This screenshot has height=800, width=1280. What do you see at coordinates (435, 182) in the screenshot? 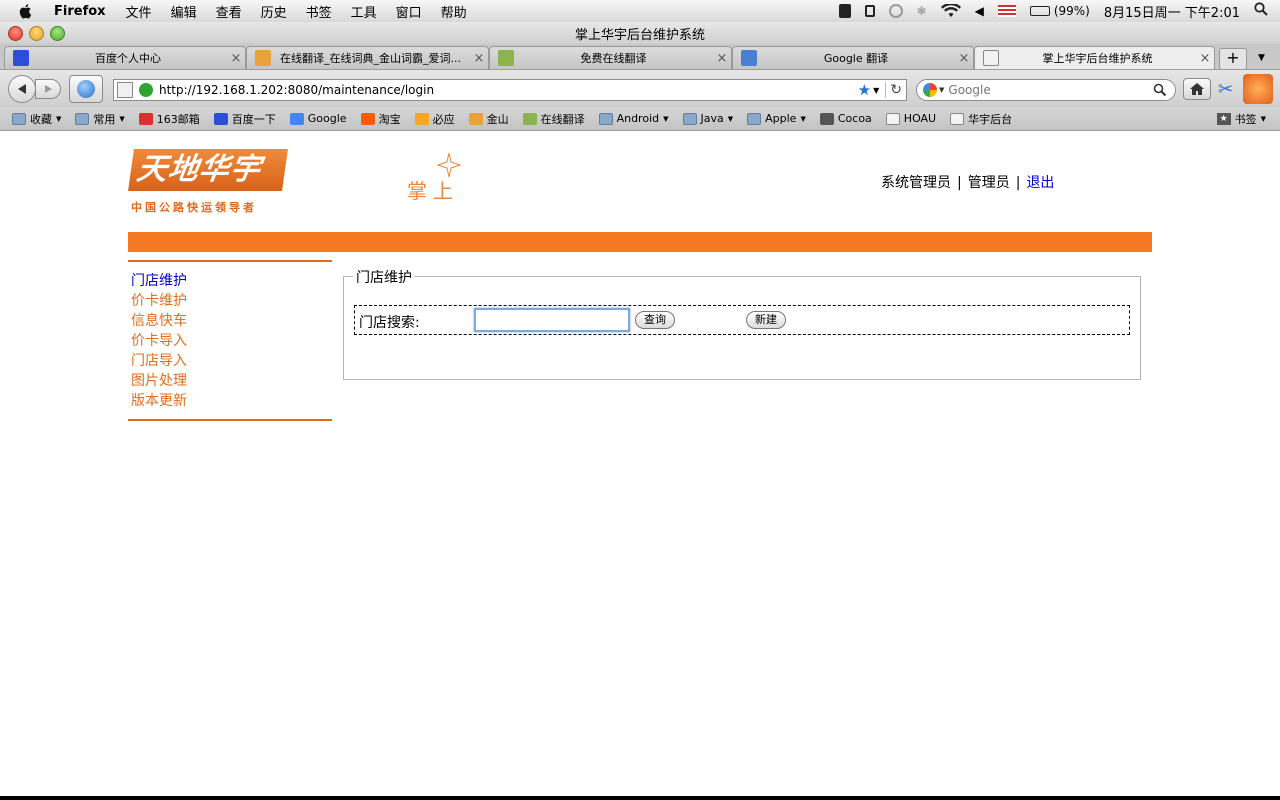
I see `zhangshang-logo: 掌上` at bounding box center [435, 182].